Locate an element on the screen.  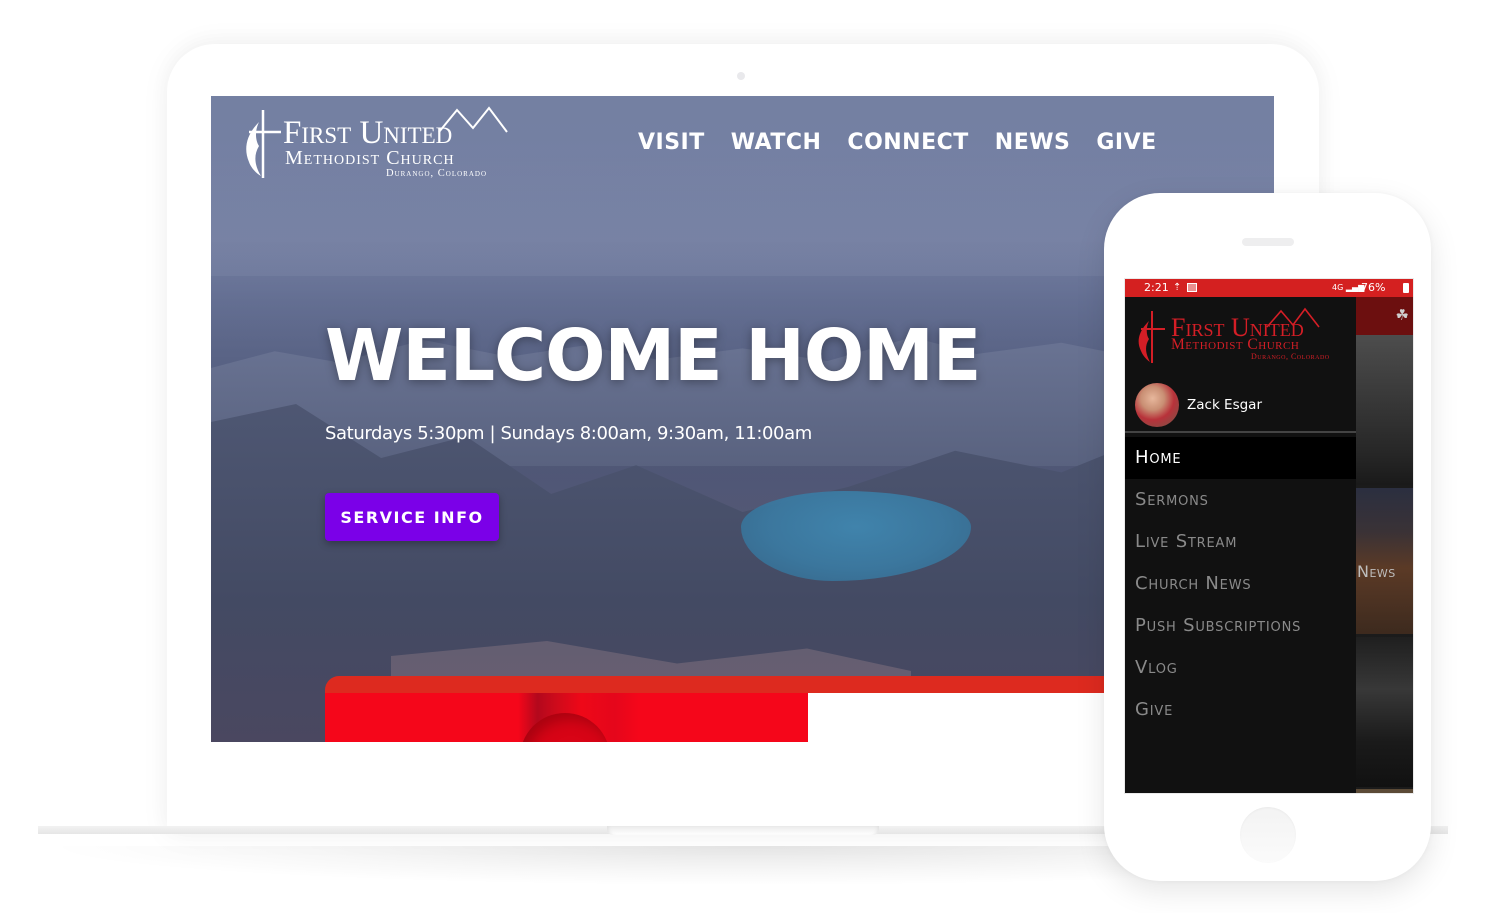
nav-give: GIVE is located at coordinates (1126, 143).